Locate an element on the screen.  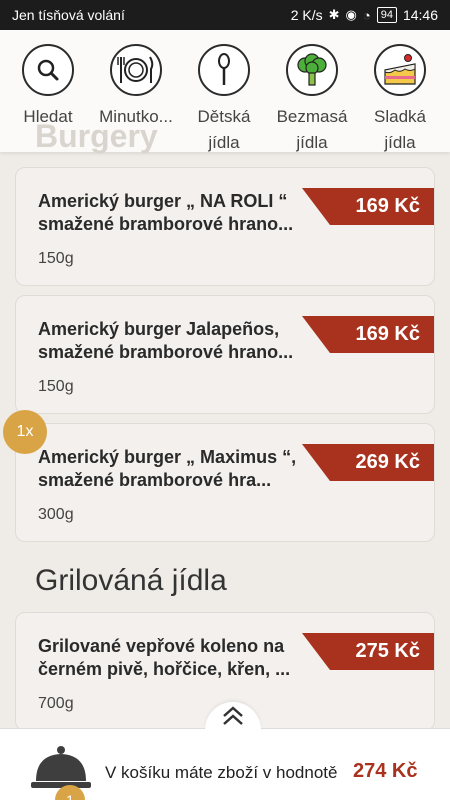
cart-total: 274 Kč is located at coordinates (385, 771).